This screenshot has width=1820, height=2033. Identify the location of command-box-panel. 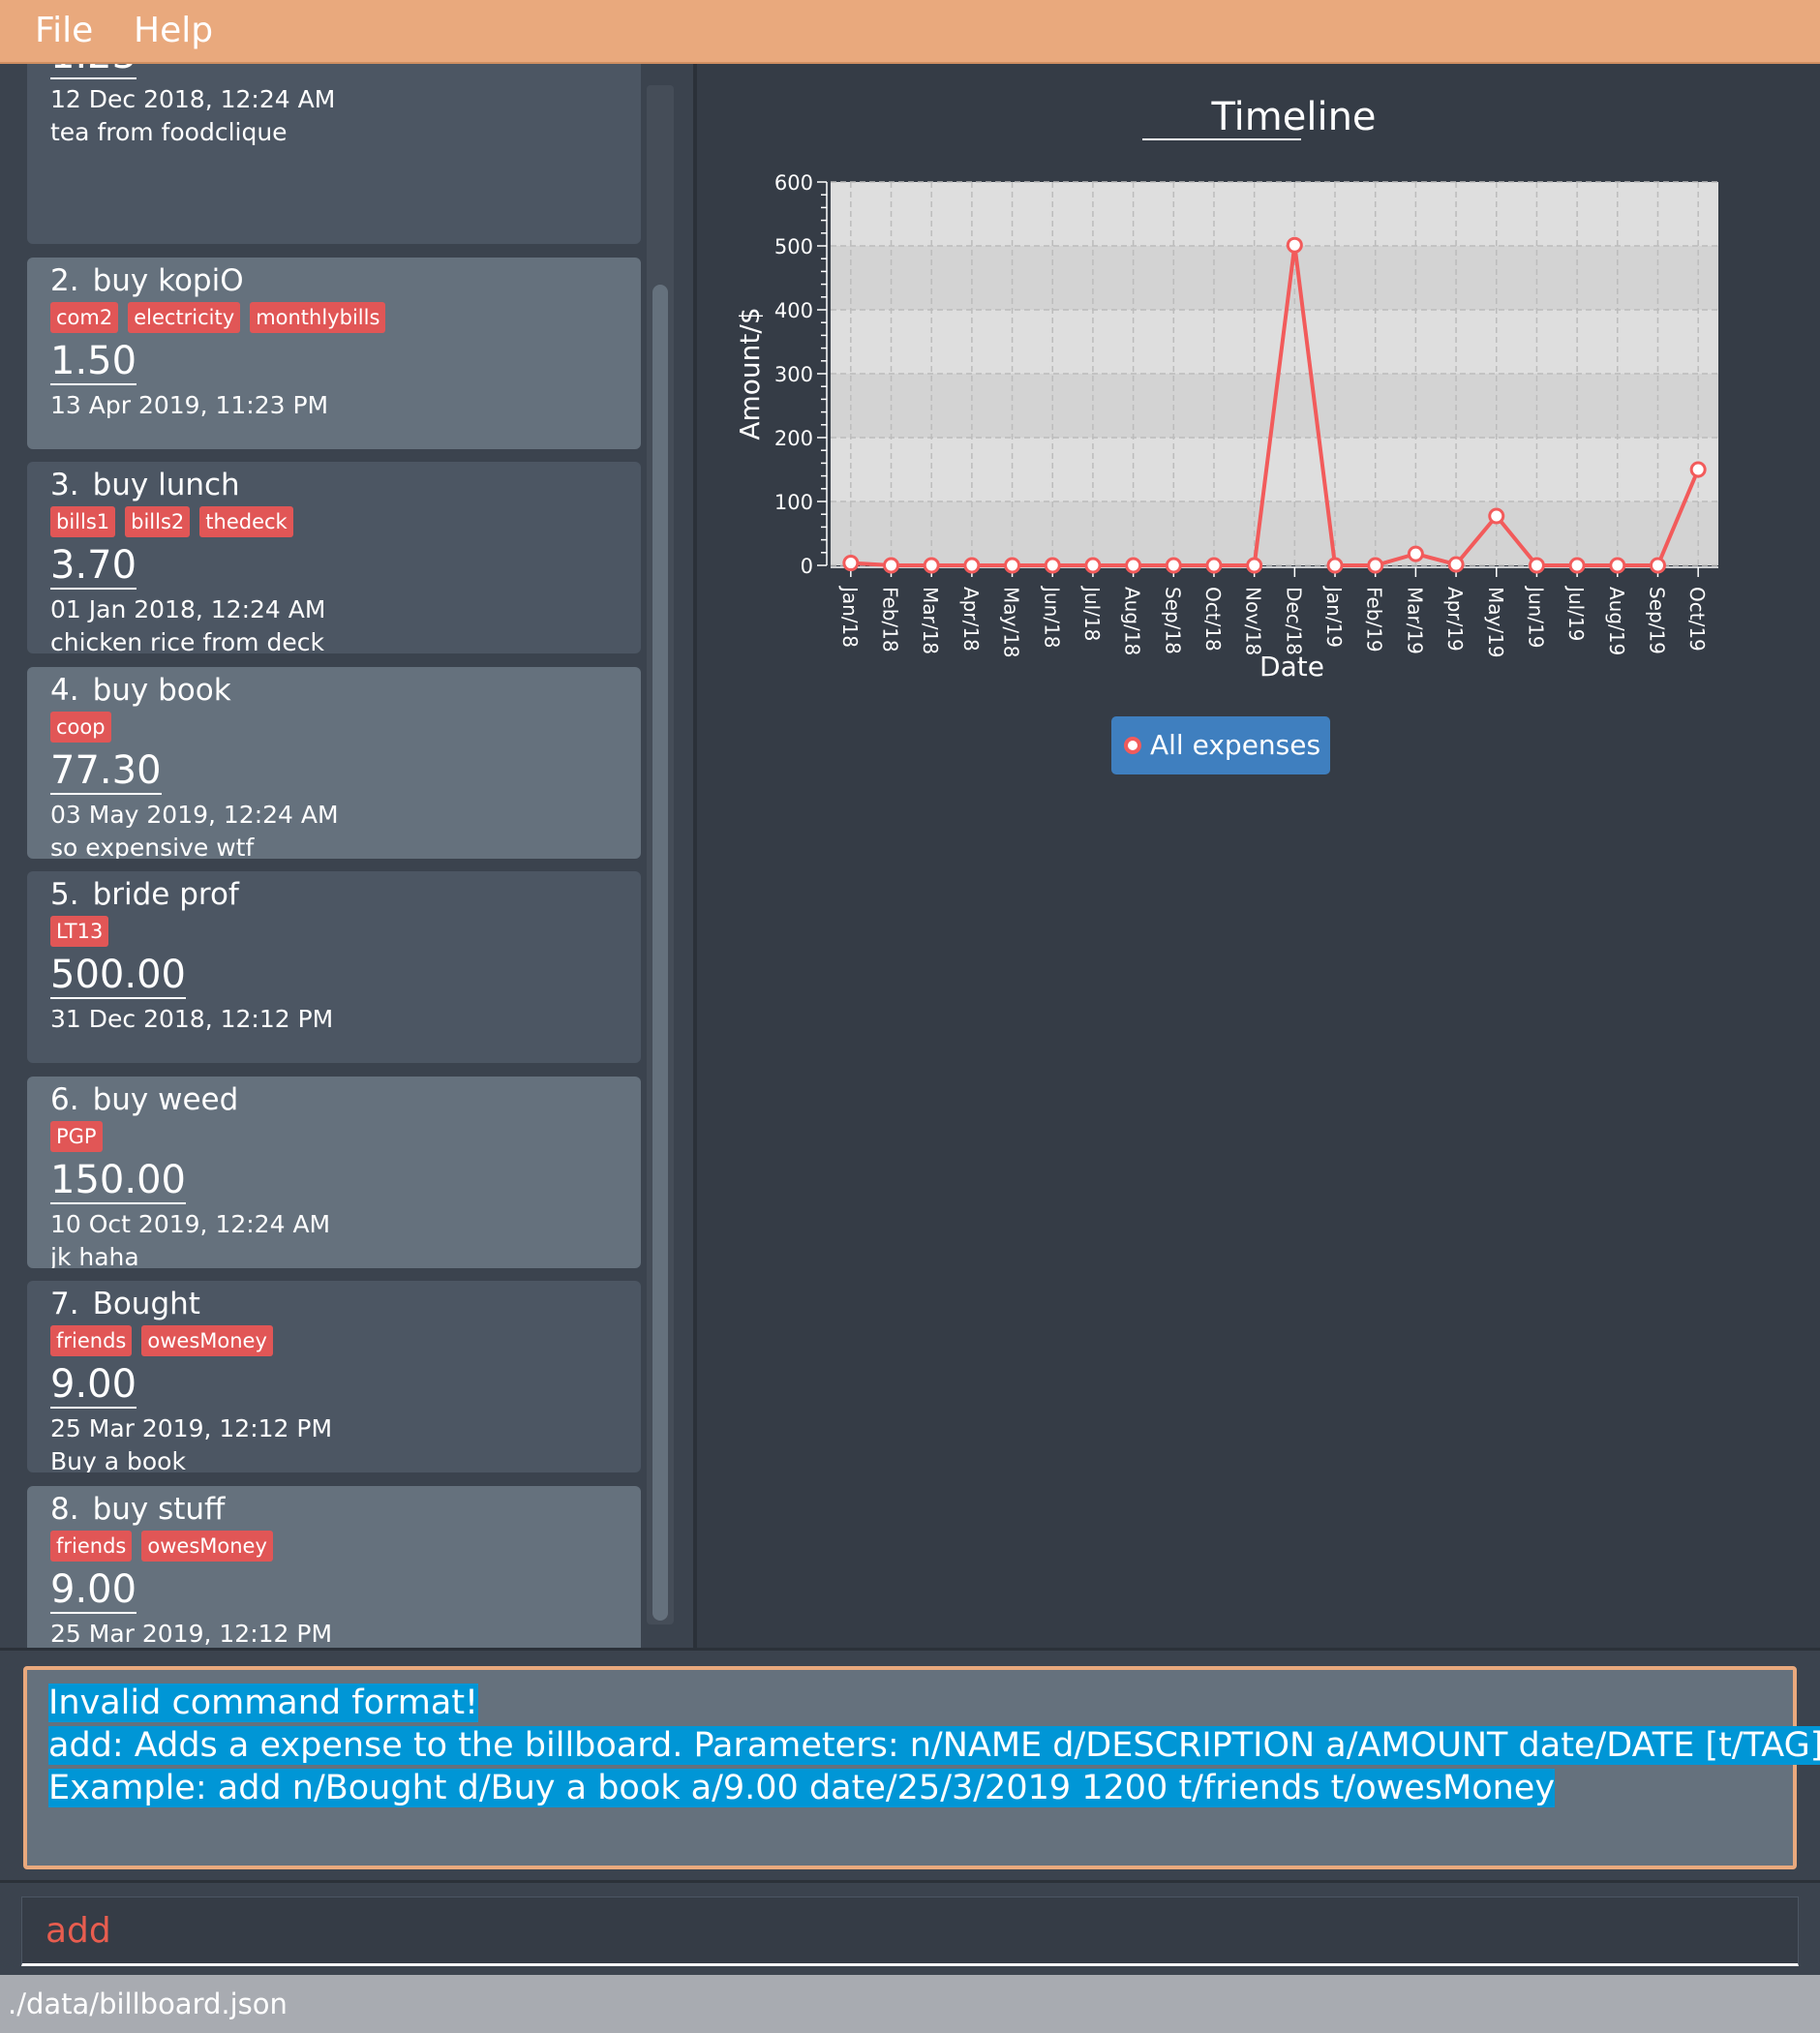
(910, 1928).